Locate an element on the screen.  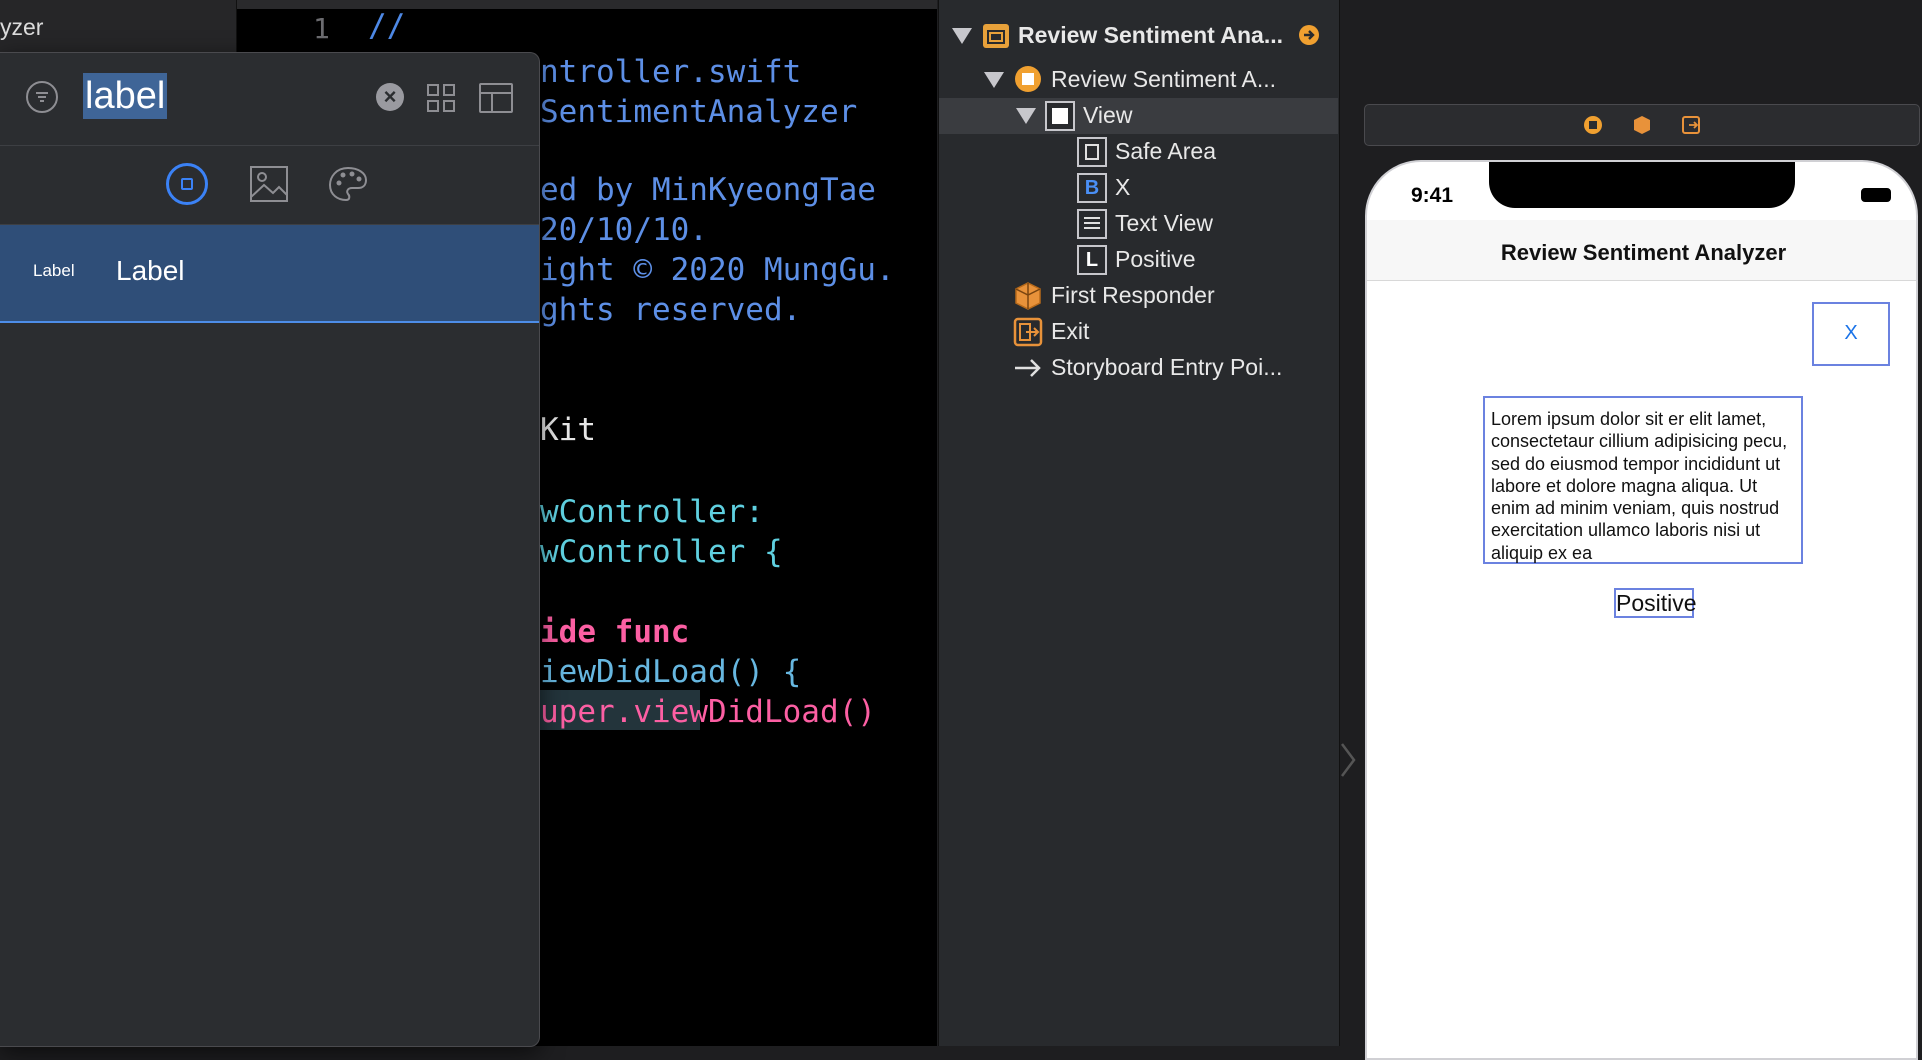
library-search-row is located at coordinates (269, 99).